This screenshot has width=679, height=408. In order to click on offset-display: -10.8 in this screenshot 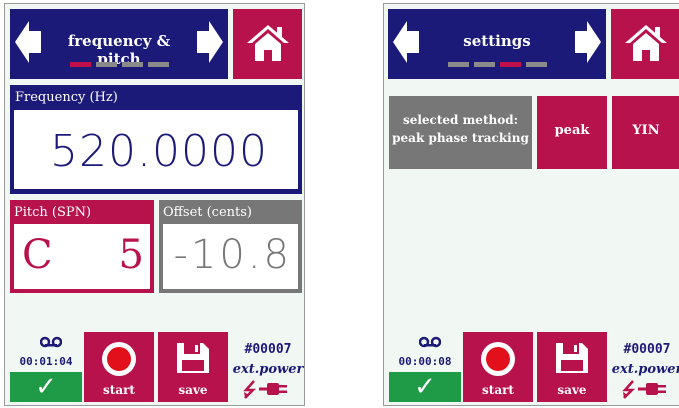, I will do `click(230, 256)`.